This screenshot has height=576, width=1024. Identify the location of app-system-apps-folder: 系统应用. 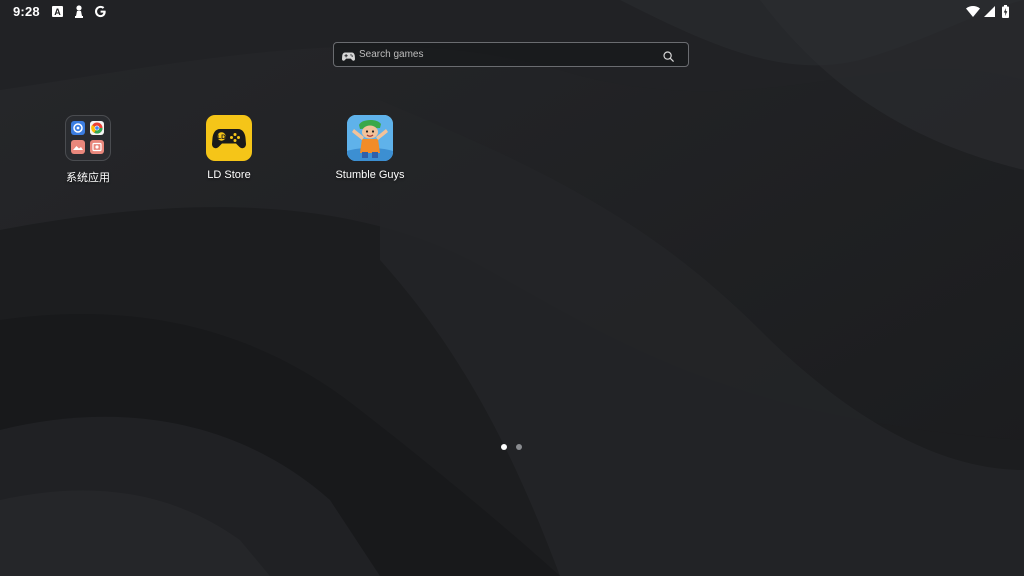
(88, 152).